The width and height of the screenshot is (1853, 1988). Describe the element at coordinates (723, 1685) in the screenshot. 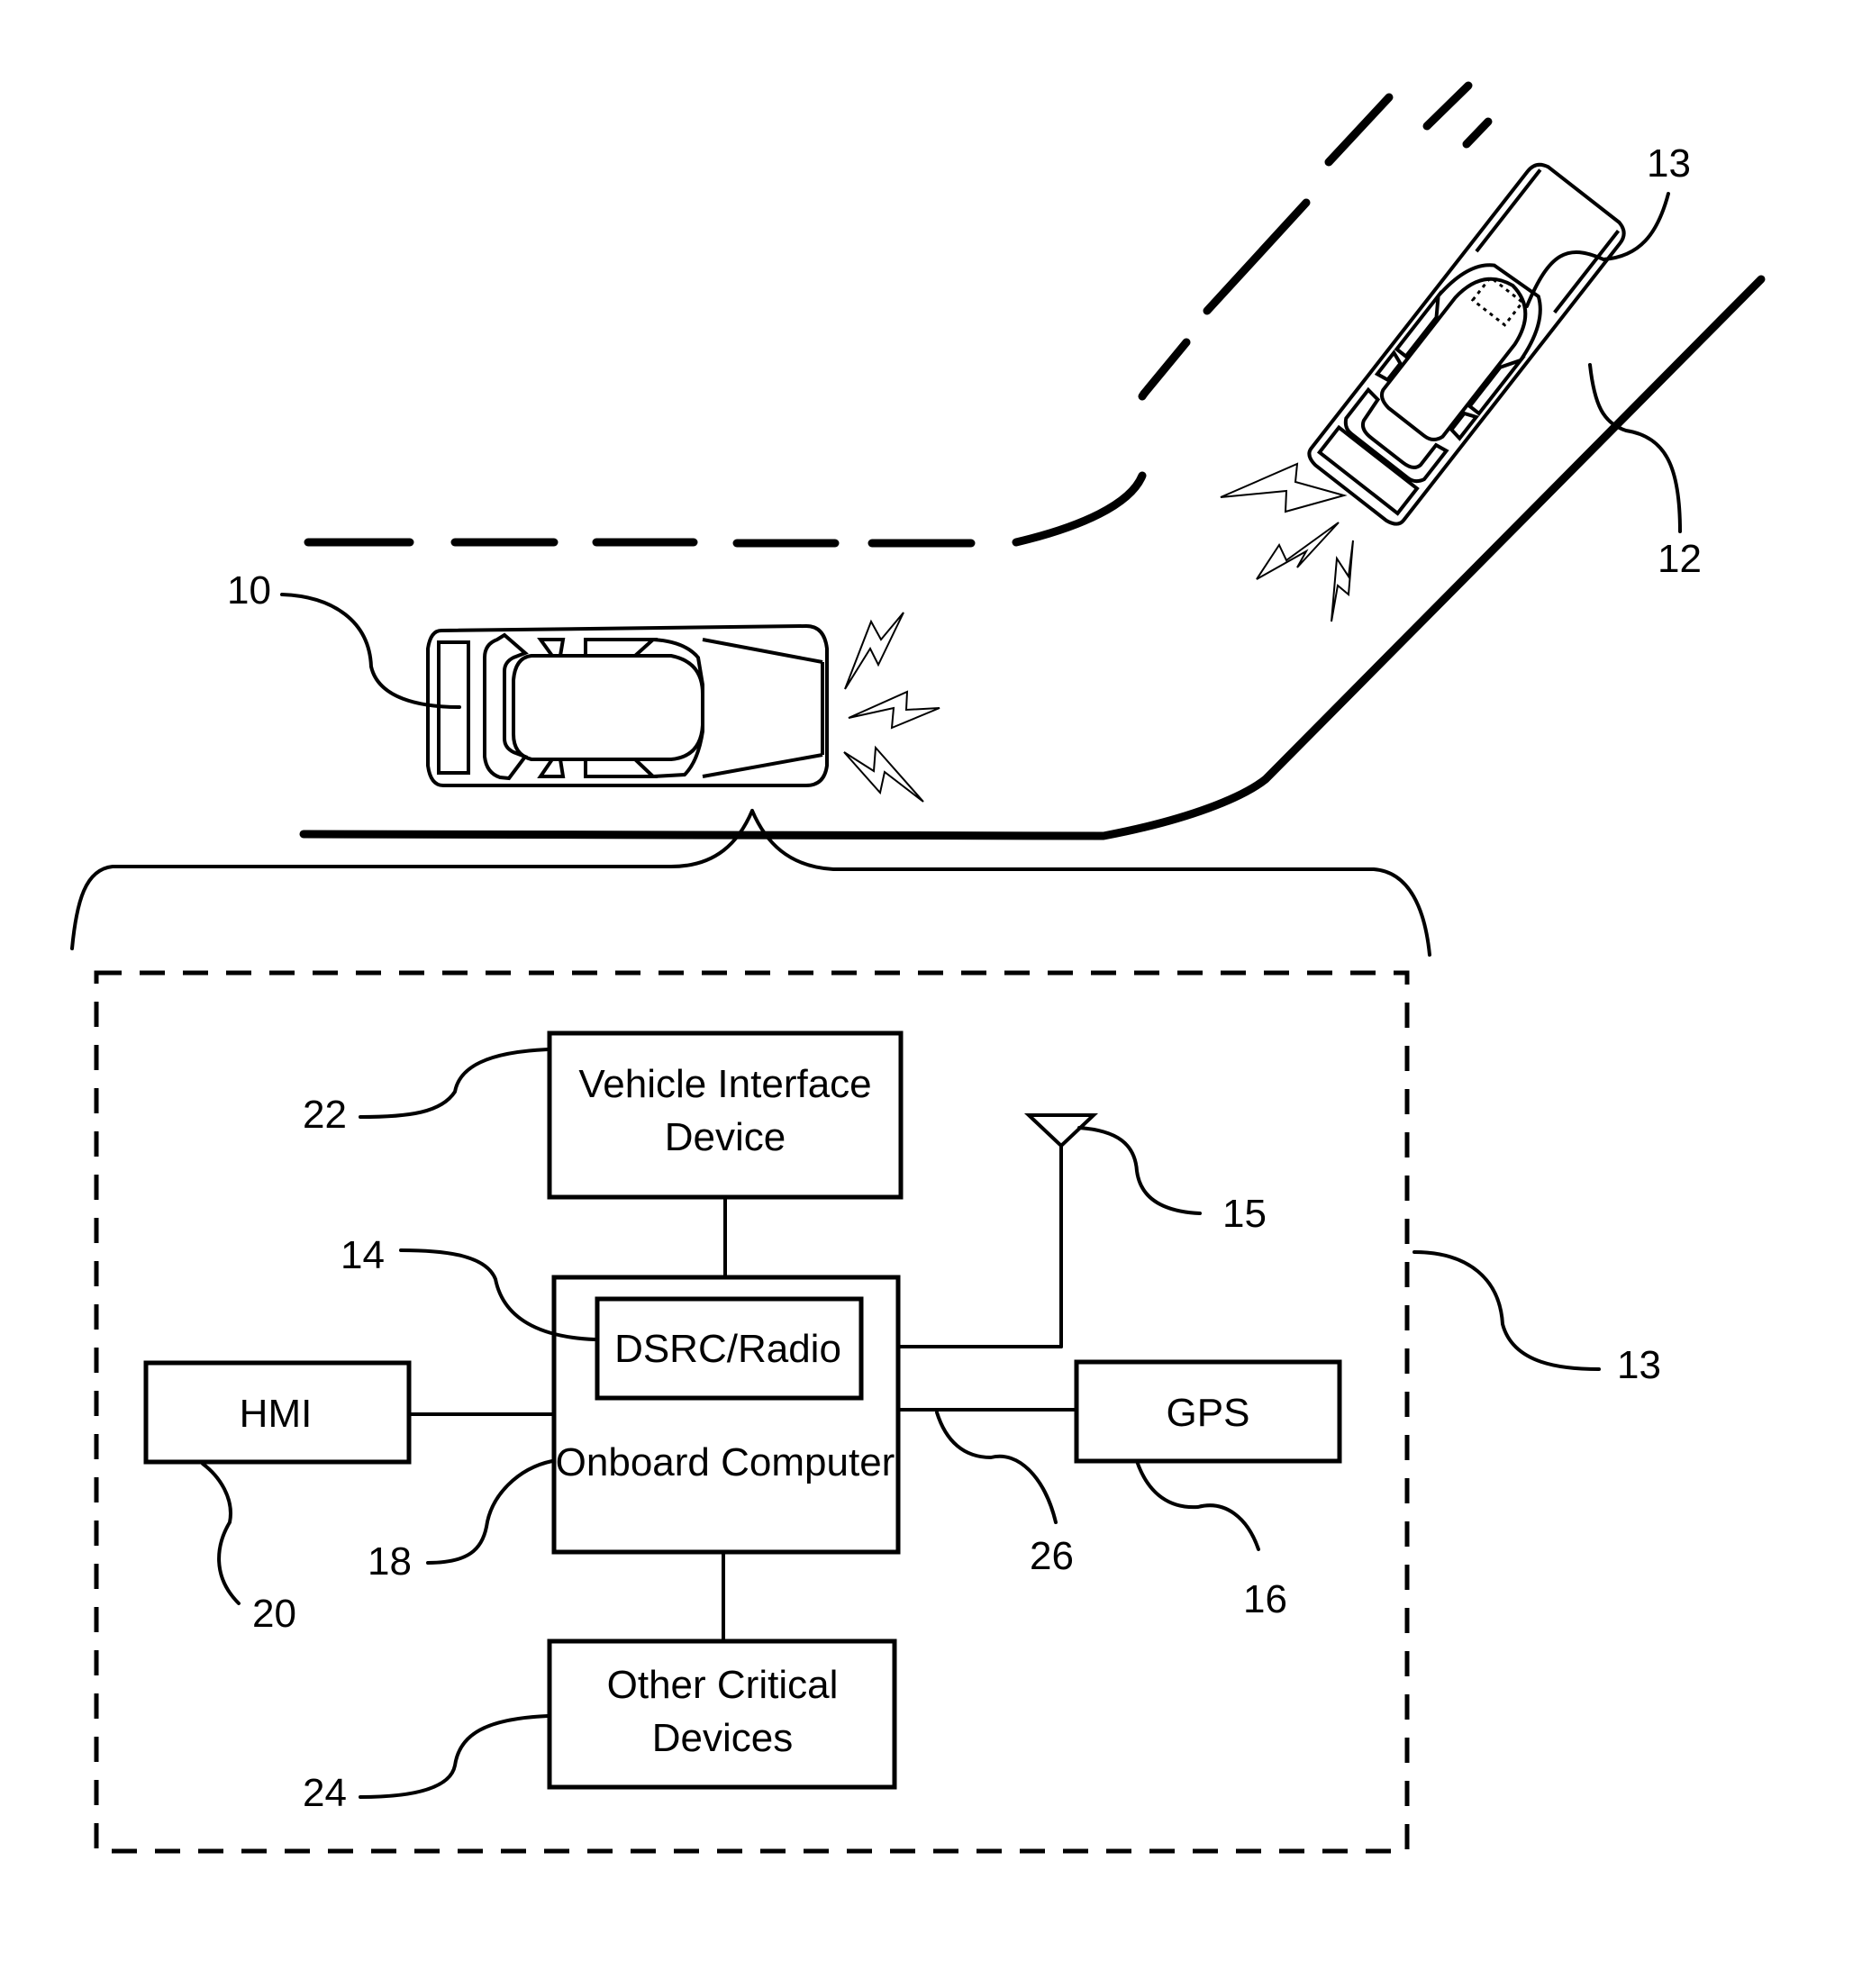

I see `block-label: Other Critical` at that location.